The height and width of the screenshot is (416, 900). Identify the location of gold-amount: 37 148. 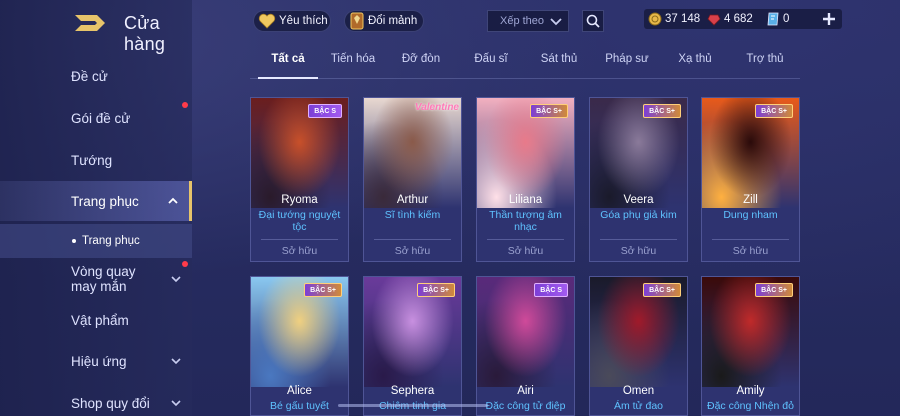
(683, 19).